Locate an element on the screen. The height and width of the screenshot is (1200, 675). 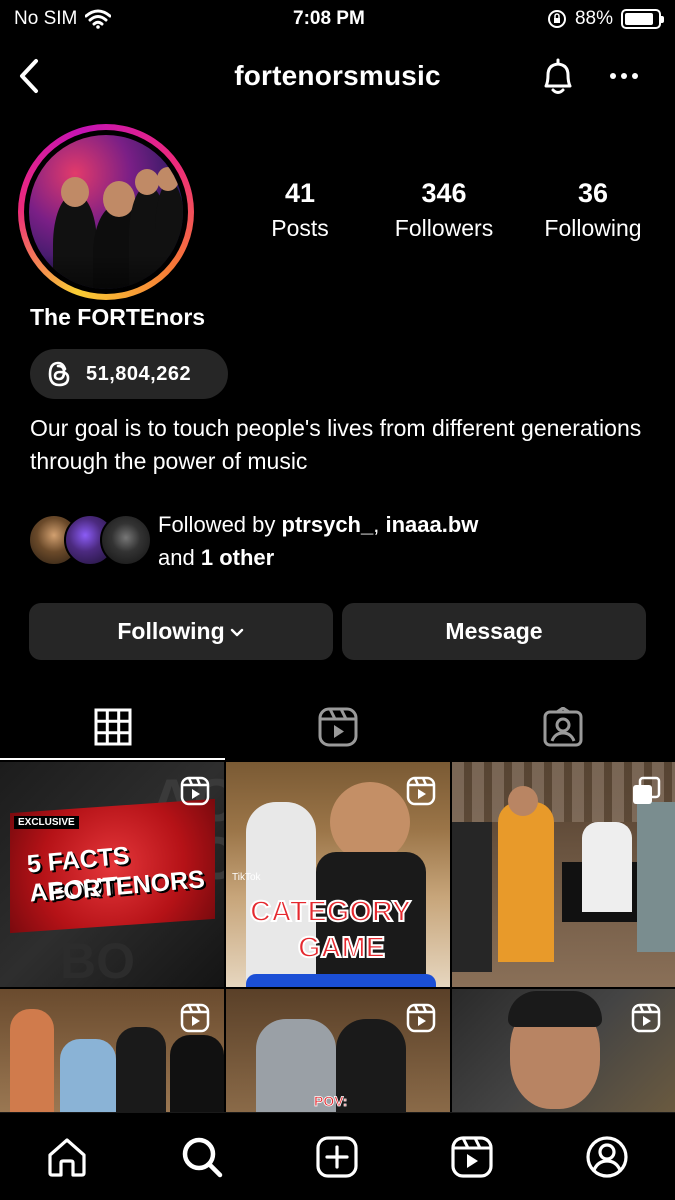
tab-posts is located at coordinates (112, 727).